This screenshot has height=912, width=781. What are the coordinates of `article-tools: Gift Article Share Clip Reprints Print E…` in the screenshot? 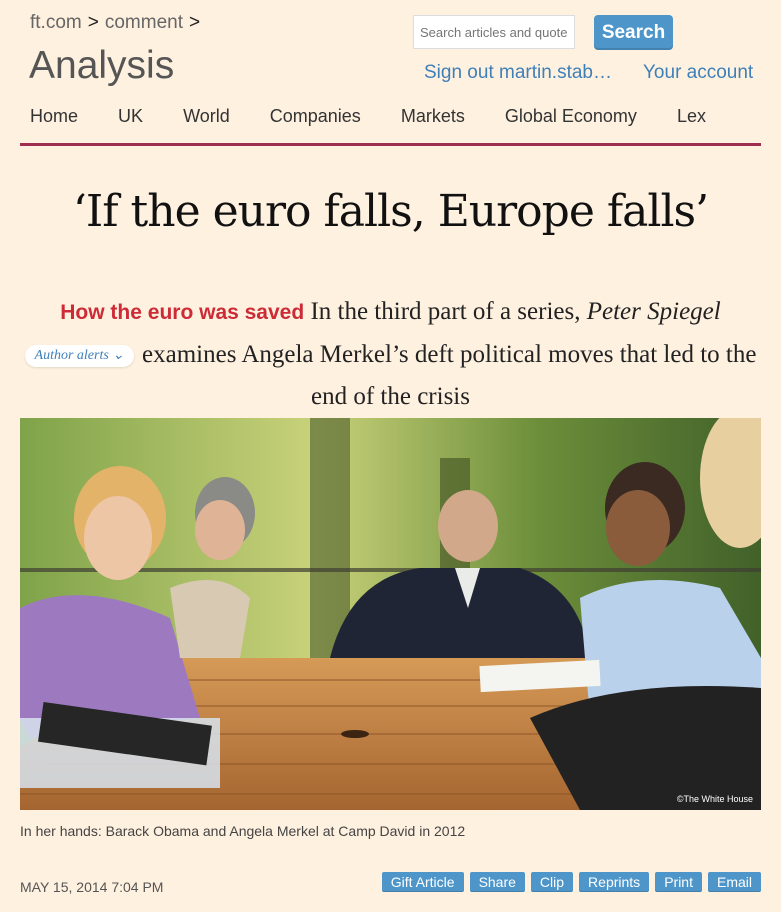 It's located at (571, 882).